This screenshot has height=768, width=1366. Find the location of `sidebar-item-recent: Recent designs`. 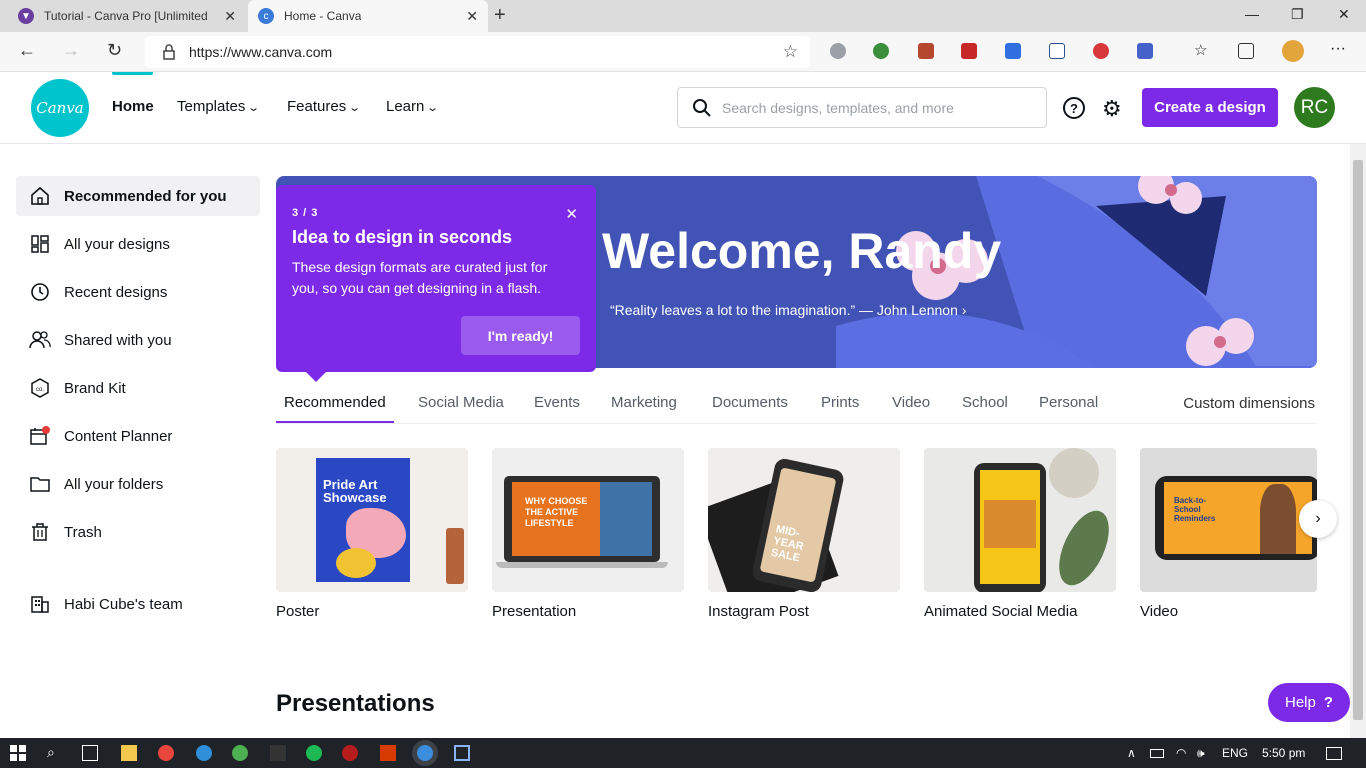

sidebar-item-recent: Recent designs is located at coordinates (138, 292).